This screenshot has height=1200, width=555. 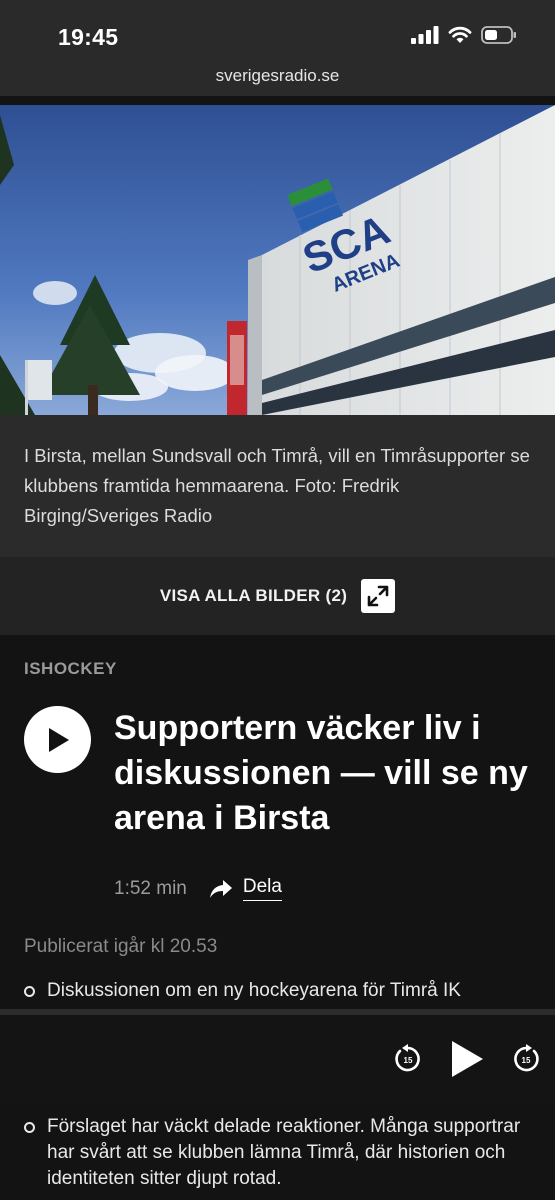 What do you see at coordinates (121, 946) in the screenshot?
I see `published-timestamp: Publicerat igår kl 20.53` at bounding box center [121, 946].